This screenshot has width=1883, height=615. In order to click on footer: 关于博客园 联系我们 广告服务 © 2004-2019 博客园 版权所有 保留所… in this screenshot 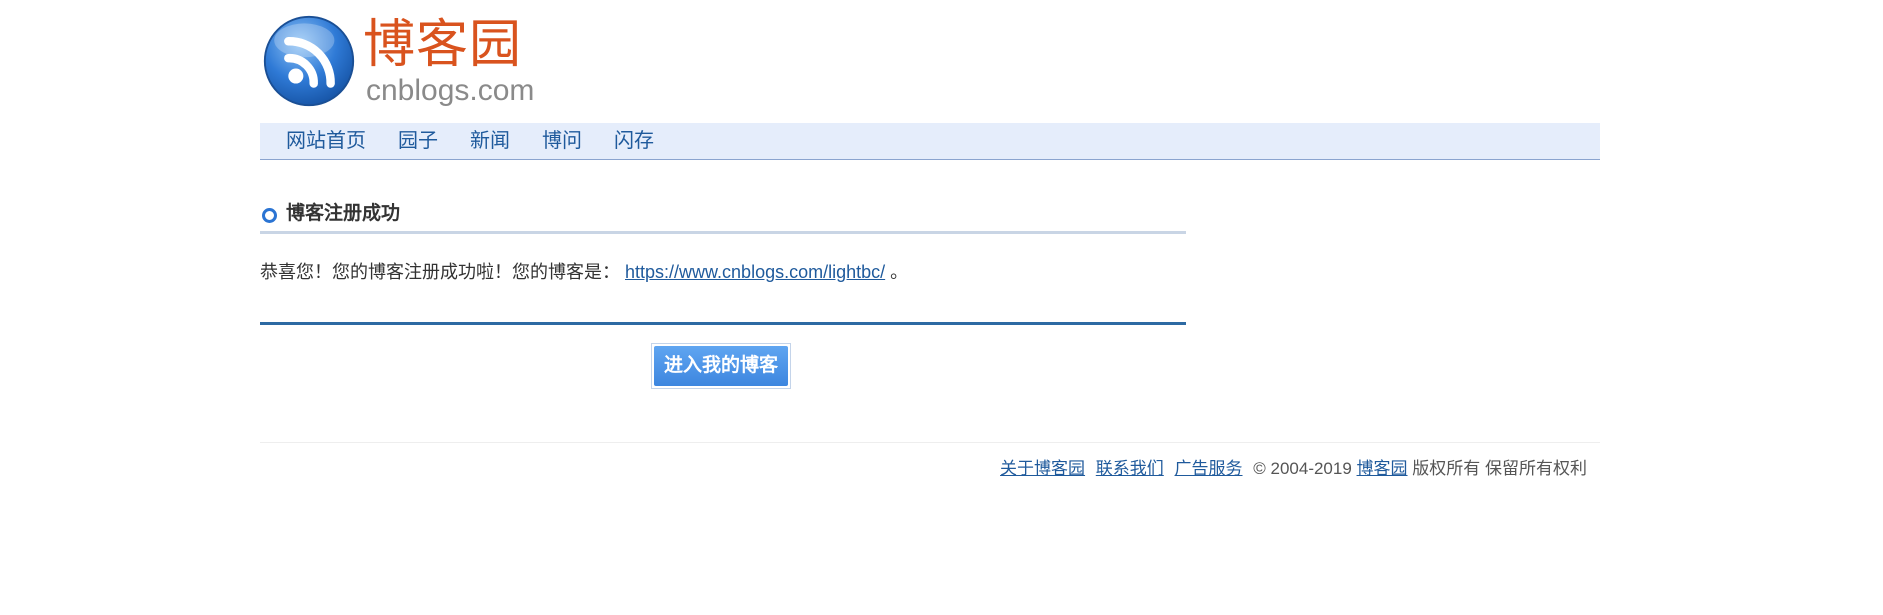, I will do `click(923, 469)`.